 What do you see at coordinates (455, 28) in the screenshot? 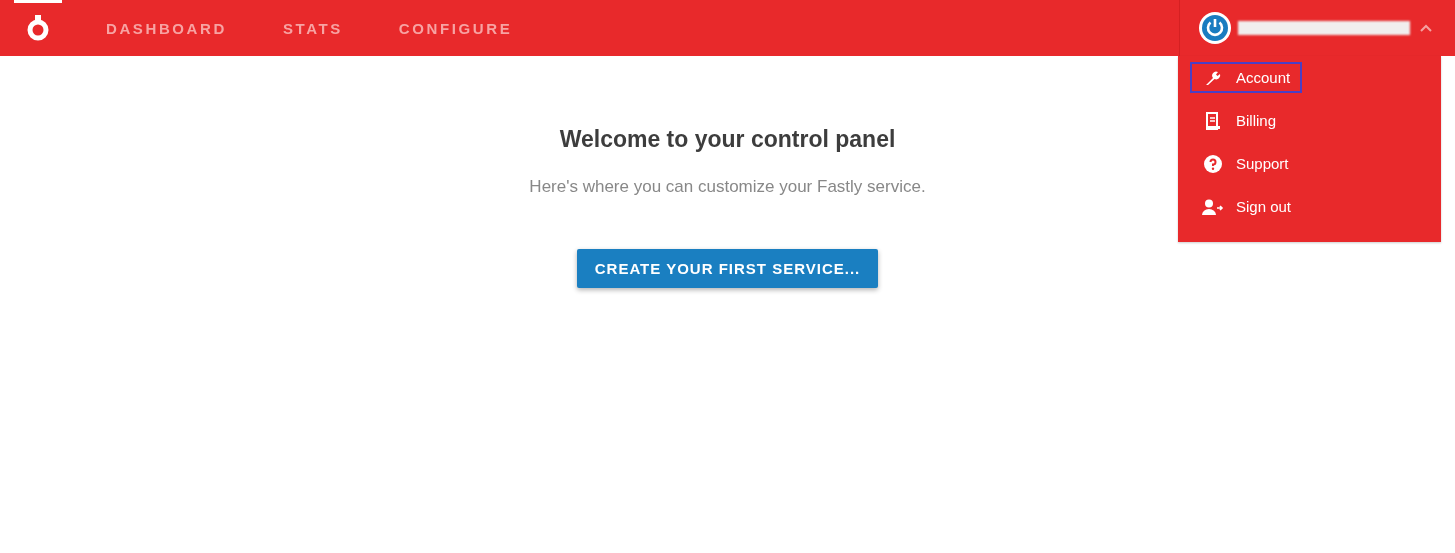
I see `nav-tab: CONFIGURE` at bounding box center [455, 28].